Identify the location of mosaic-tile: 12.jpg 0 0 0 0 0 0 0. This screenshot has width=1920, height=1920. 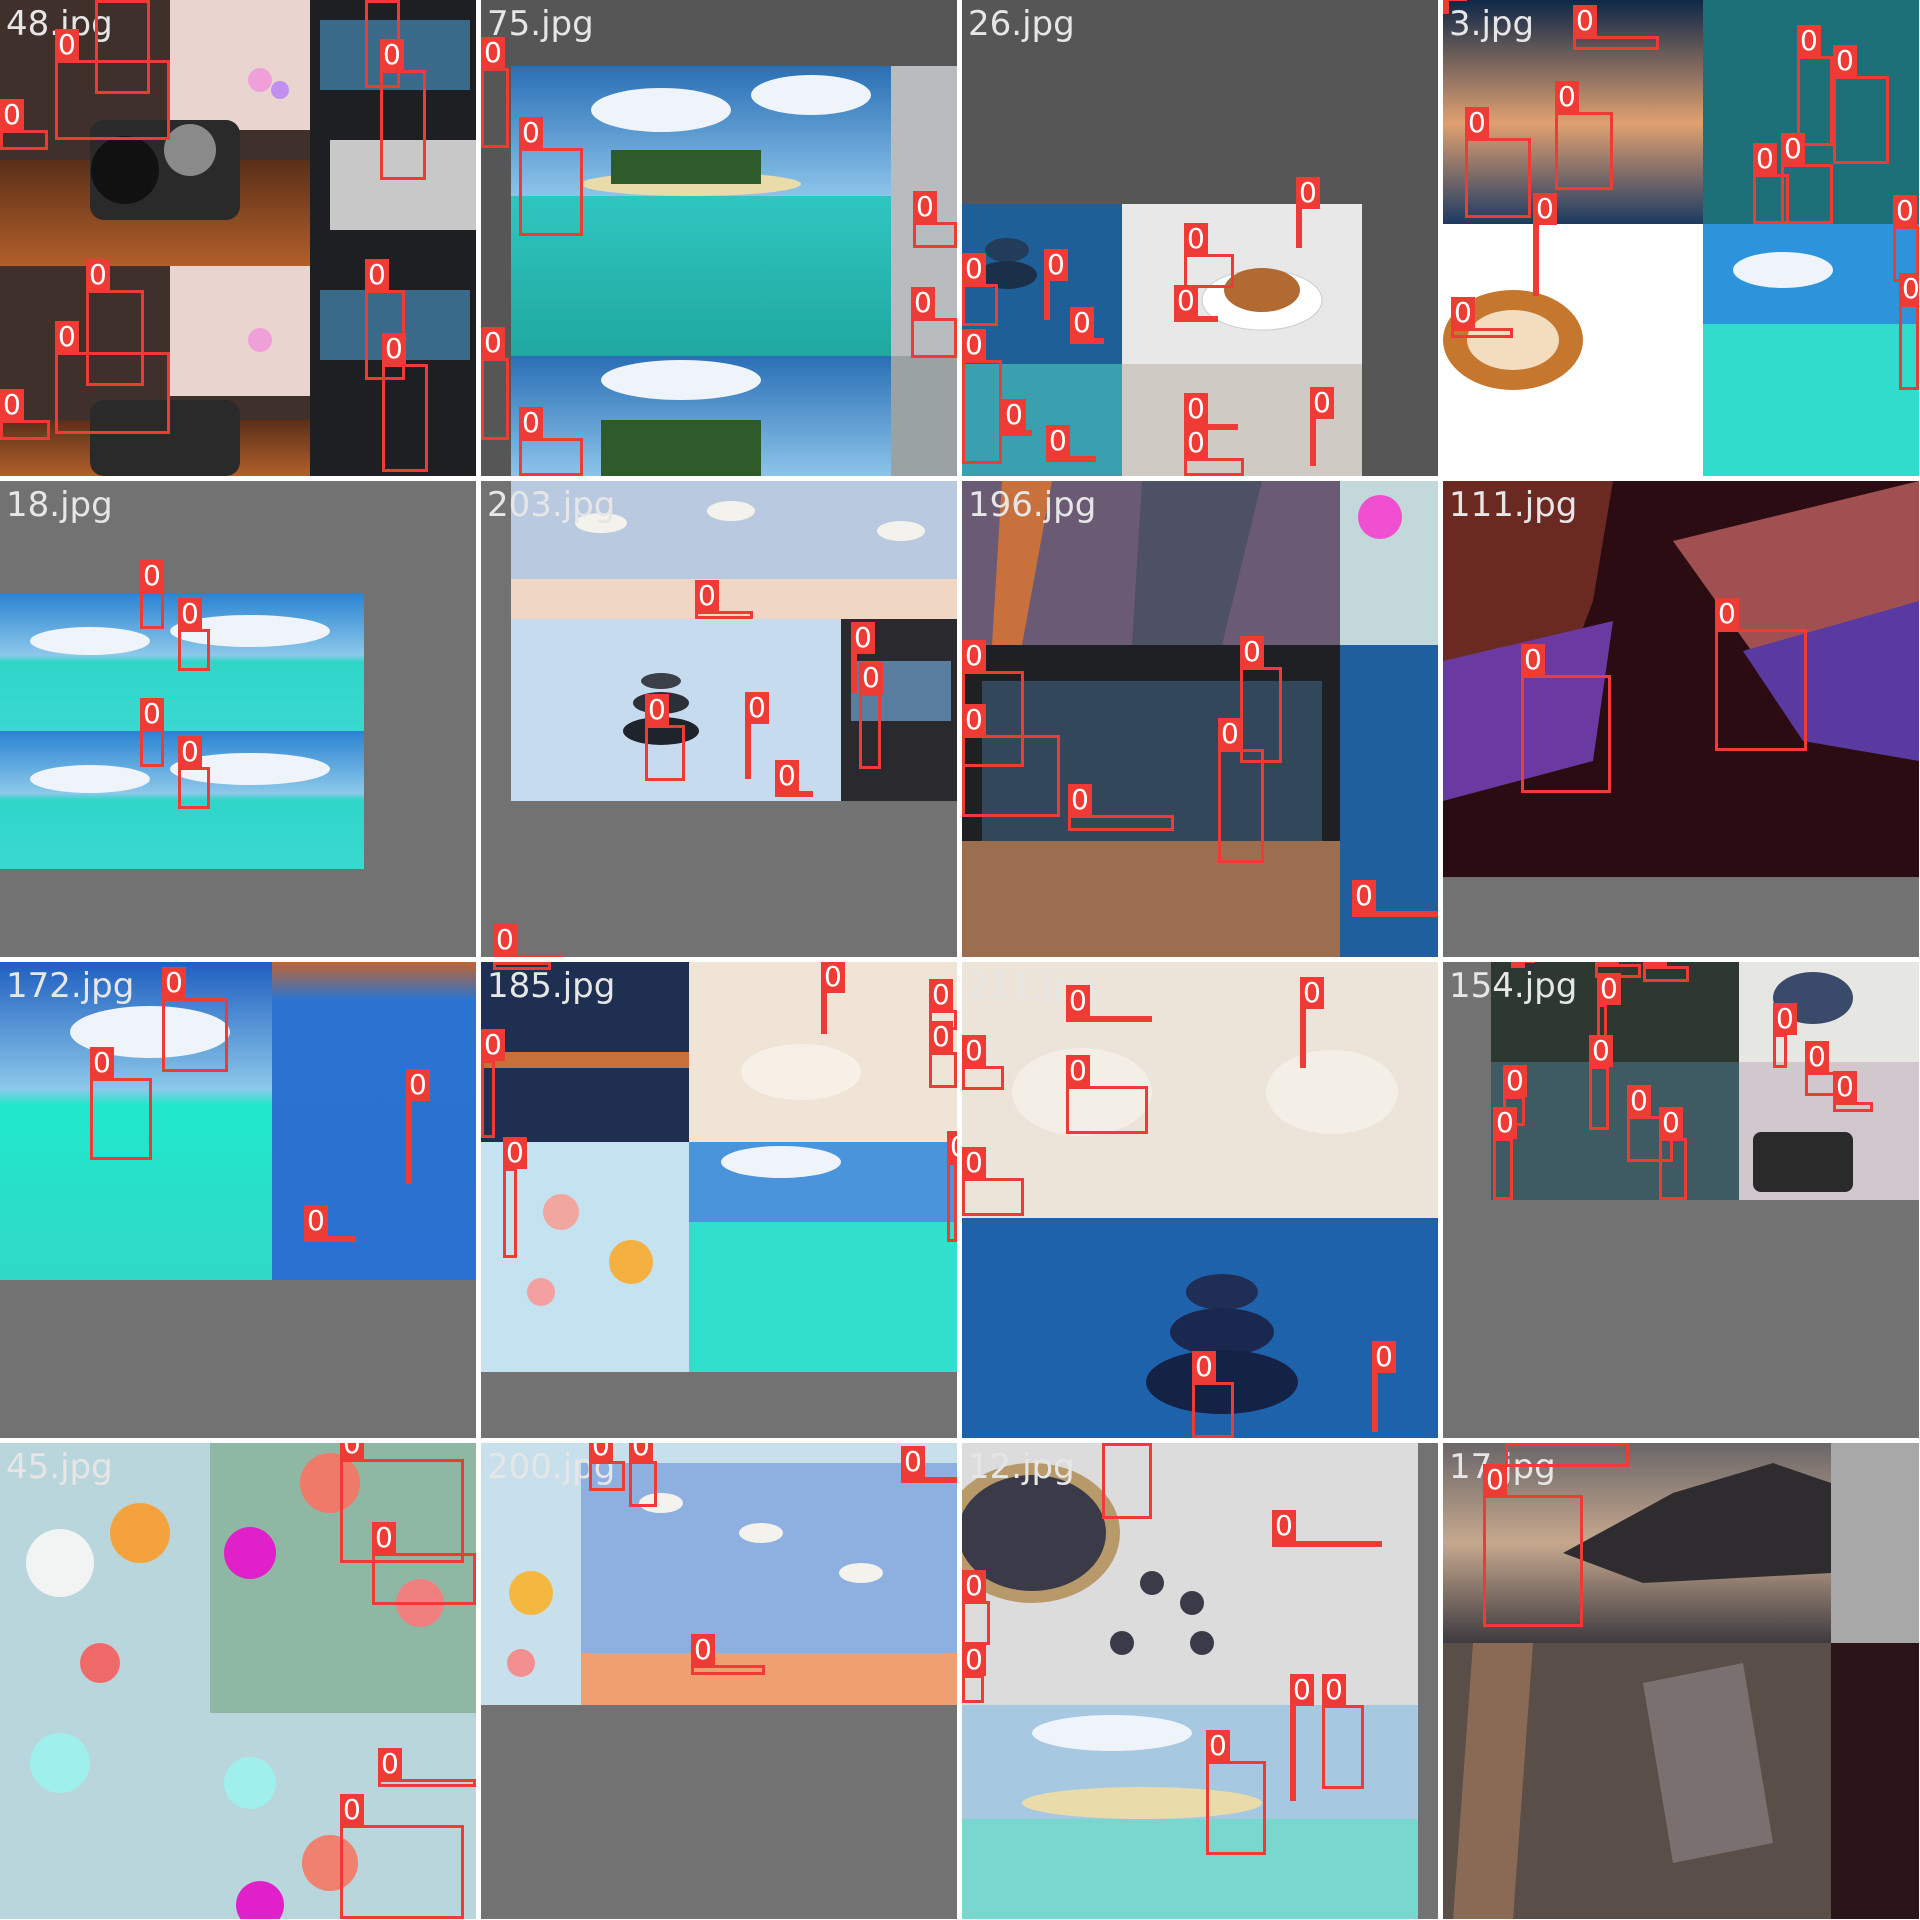
(1200, 1681).